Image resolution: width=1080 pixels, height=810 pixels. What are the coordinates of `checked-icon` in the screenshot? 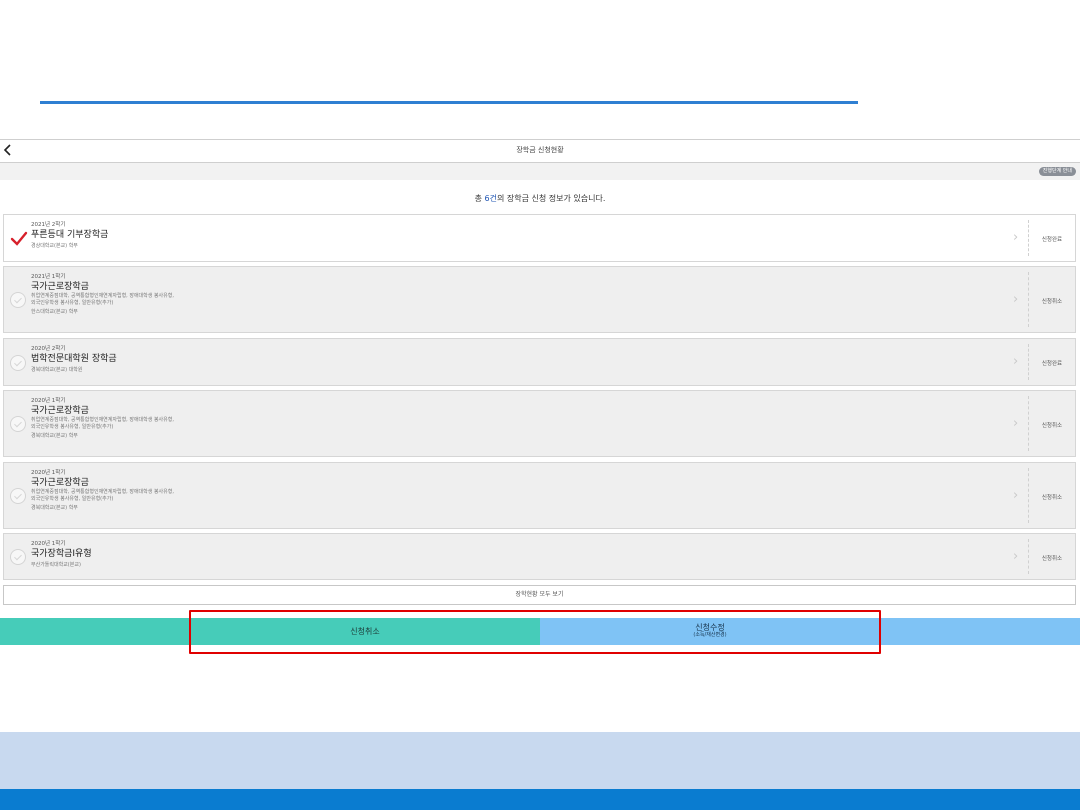 It's located at (19, 239).